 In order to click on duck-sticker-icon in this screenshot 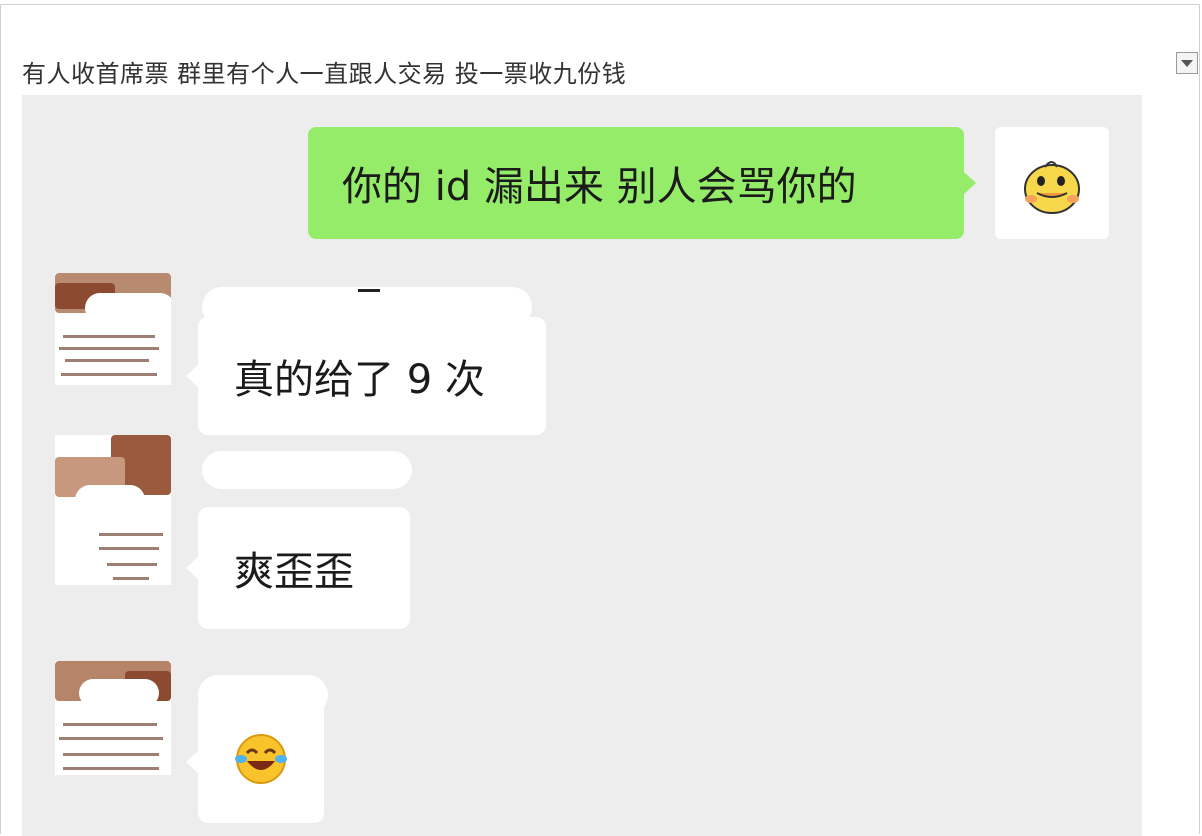, I will do `click(1052, 187)`.